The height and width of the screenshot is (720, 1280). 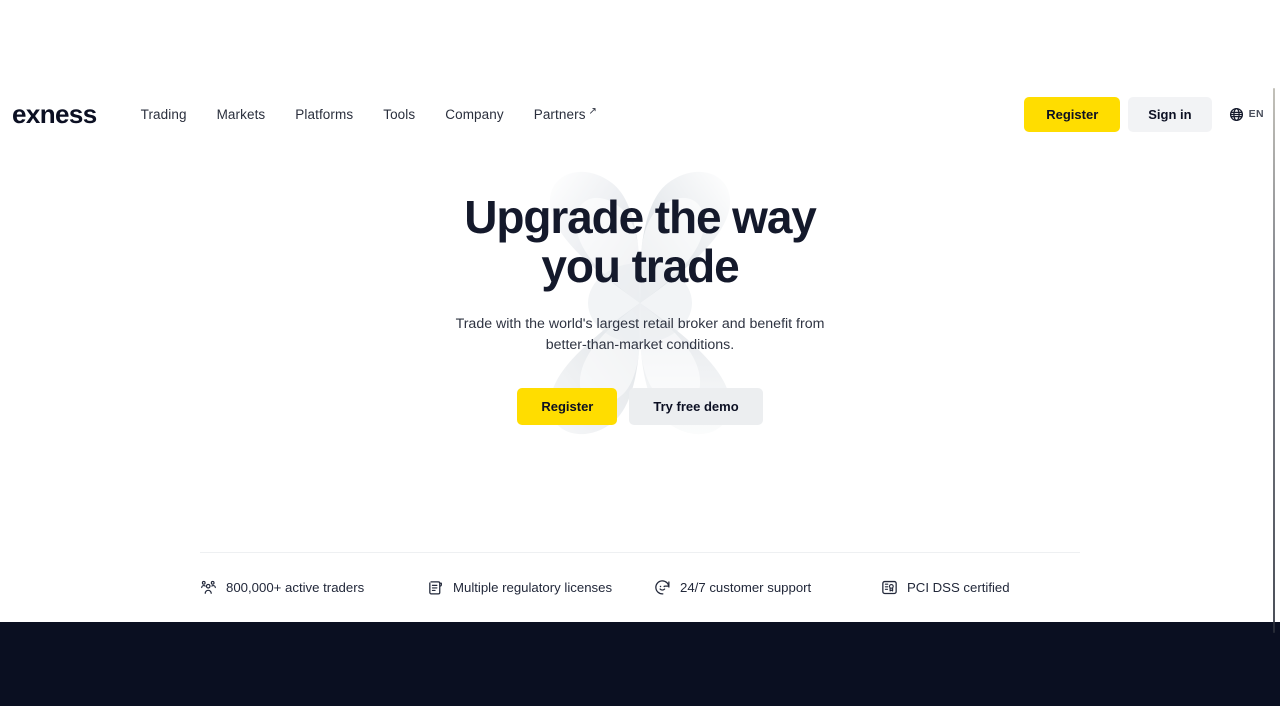 I want to click on nav-label: Markets, so click(x=241, y=114).